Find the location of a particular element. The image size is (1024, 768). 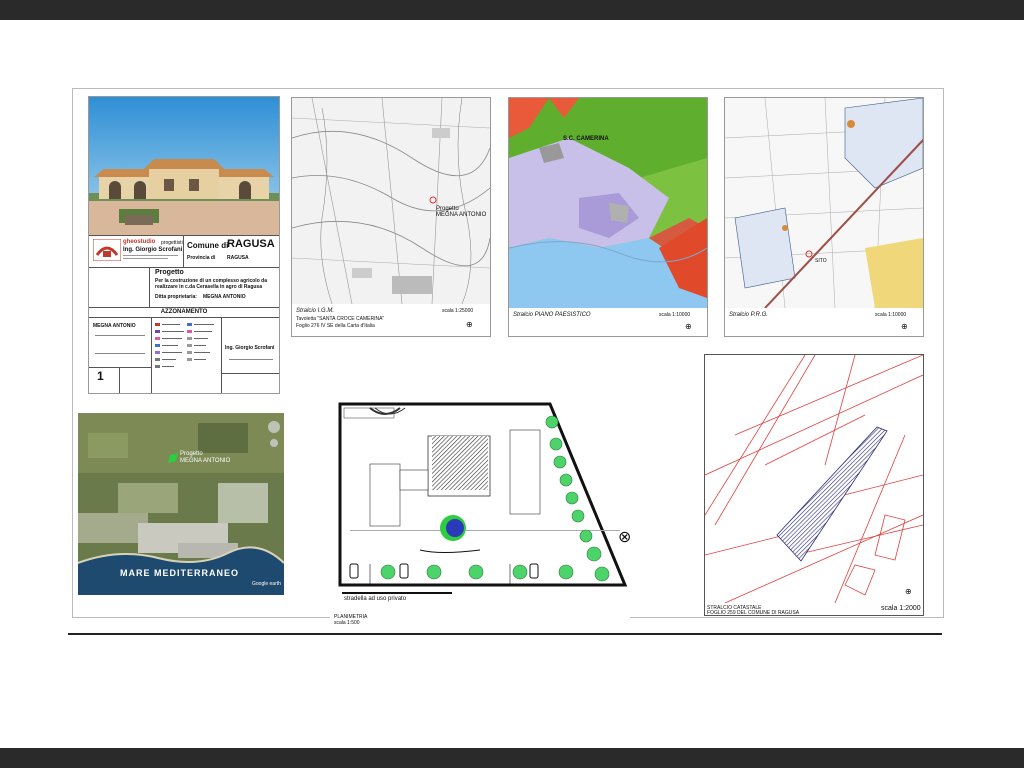

catastale-map is located at coordinates (814, 479).